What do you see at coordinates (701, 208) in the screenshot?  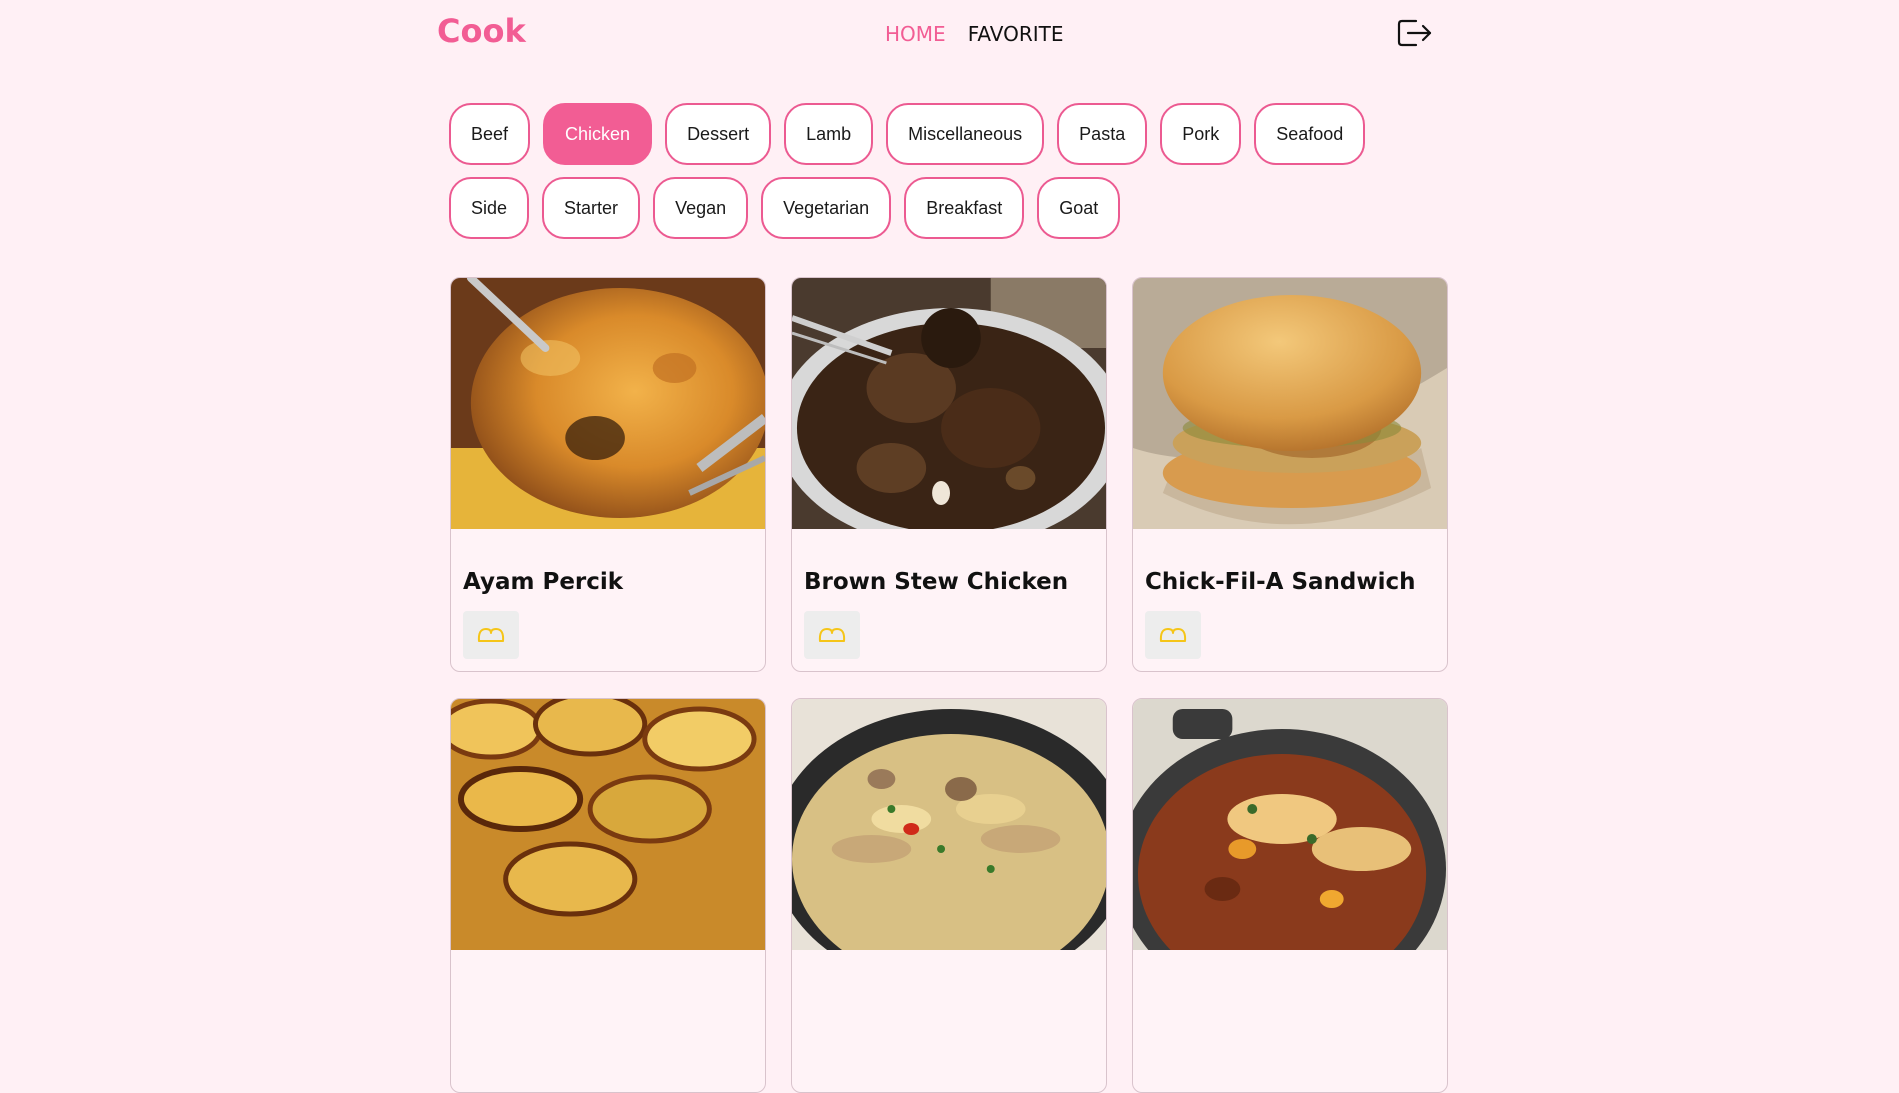 I see `category-chip-vegan: Vegan` at bounding box center [701, 208].